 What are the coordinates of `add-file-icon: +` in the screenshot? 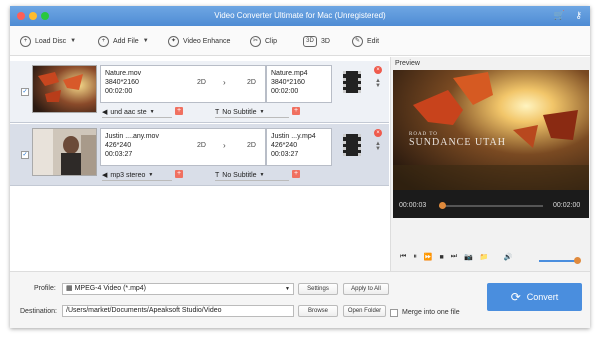 It's located at (103, 41).